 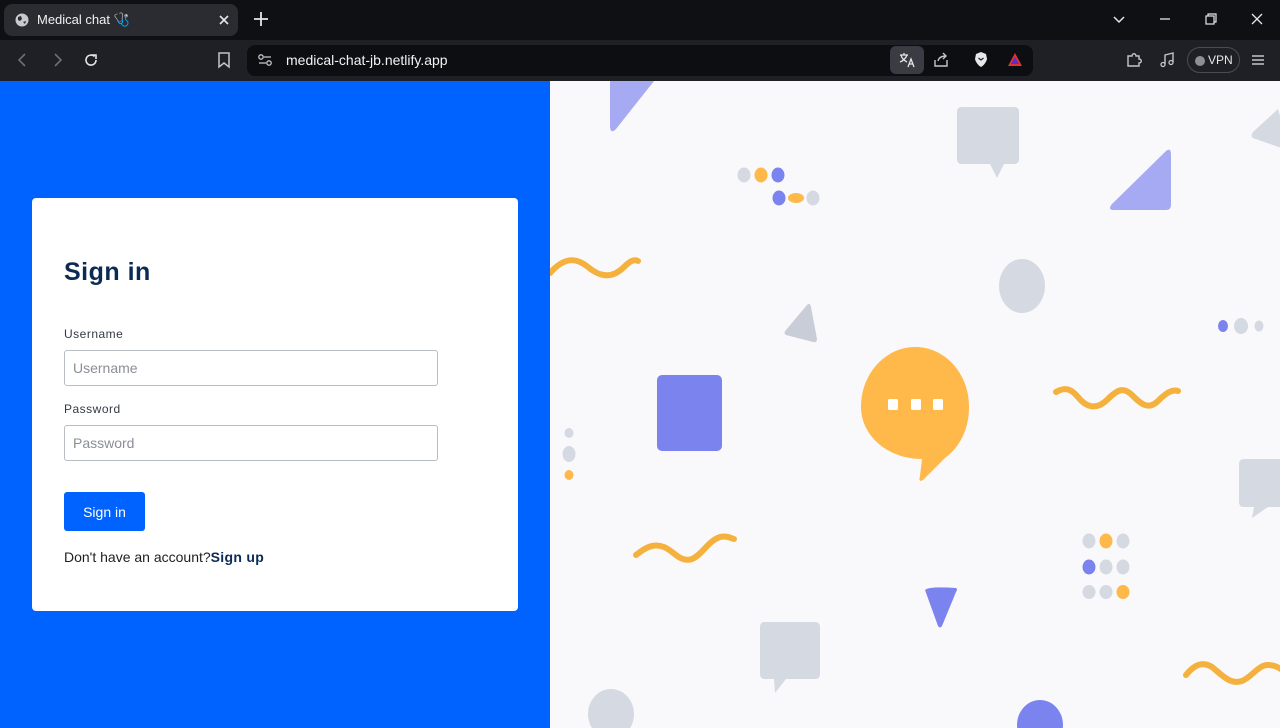 I want to click on site-settings-icon, so click(x=265, y=60).